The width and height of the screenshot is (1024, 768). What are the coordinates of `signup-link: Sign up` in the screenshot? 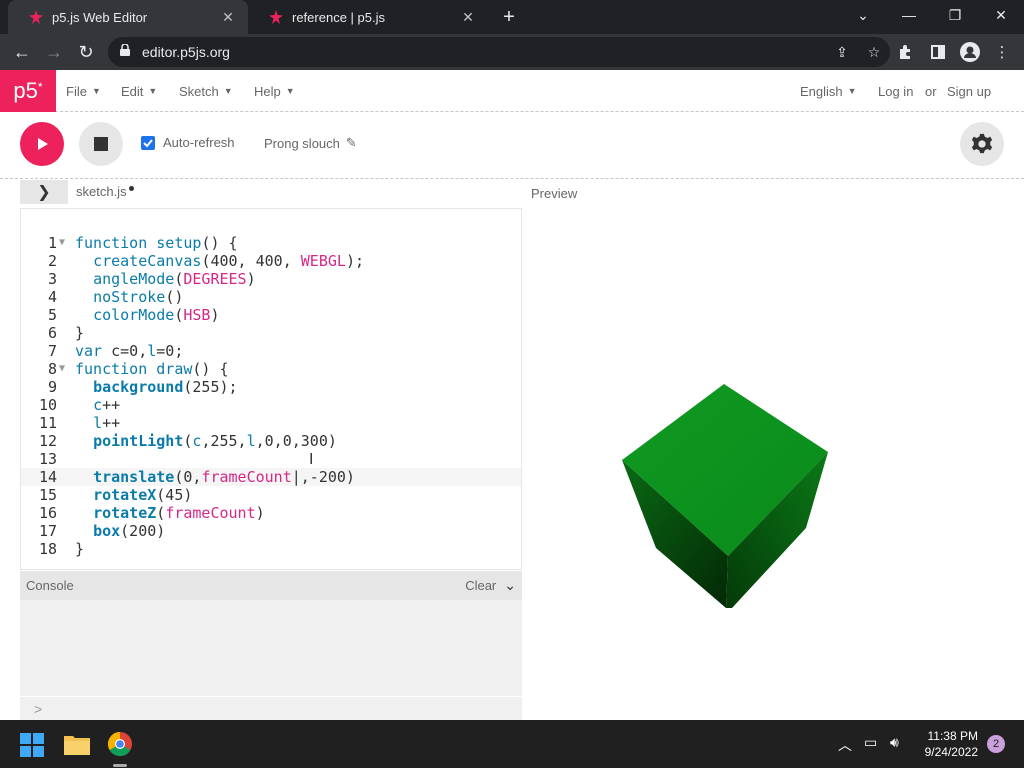 It's located at (969, 91).